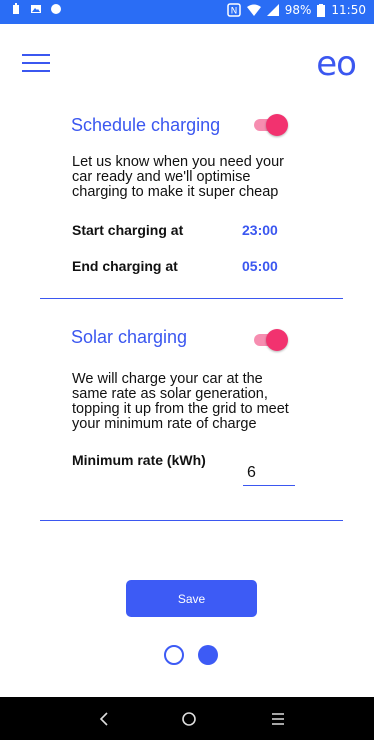  Describe the element at coordinates (36, 9) in the screenshot. I see `image-icon` at that location.